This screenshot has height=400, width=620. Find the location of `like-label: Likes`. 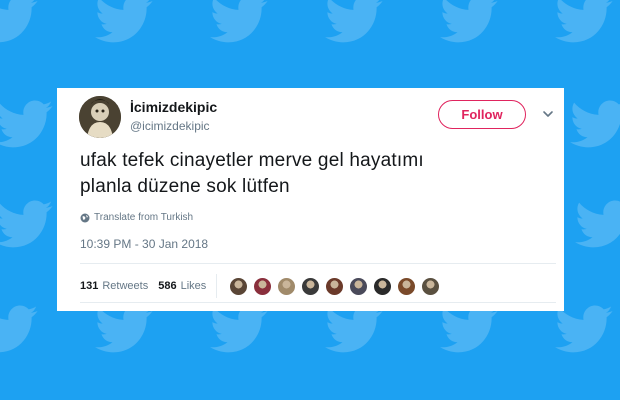

like-label: Likes is located at coordinates (194, 286).